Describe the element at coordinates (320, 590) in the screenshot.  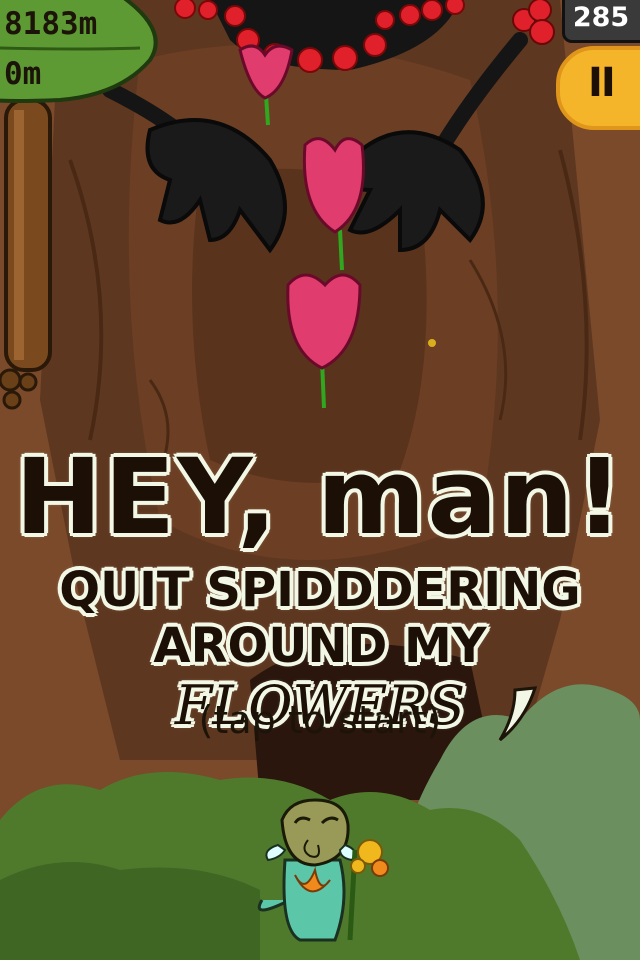
I see `splash-line-2: QUIT SPIDDDERING` at that location.